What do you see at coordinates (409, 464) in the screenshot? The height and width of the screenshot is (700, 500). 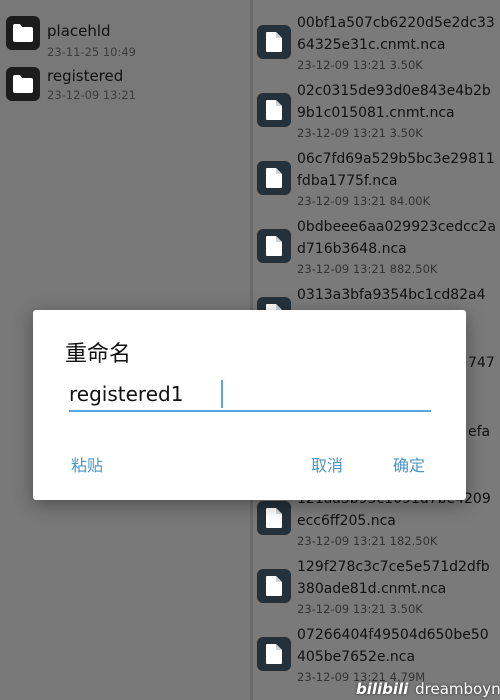 I see `ok-button: 确定` at bounding box center [409, 464].